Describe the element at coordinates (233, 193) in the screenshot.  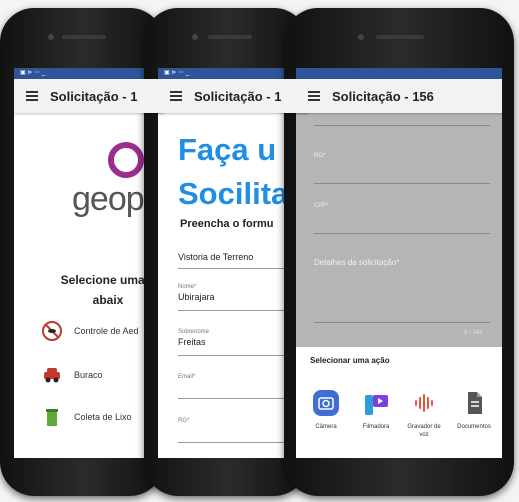
I see `form-title-line2: Socilita` at that location.